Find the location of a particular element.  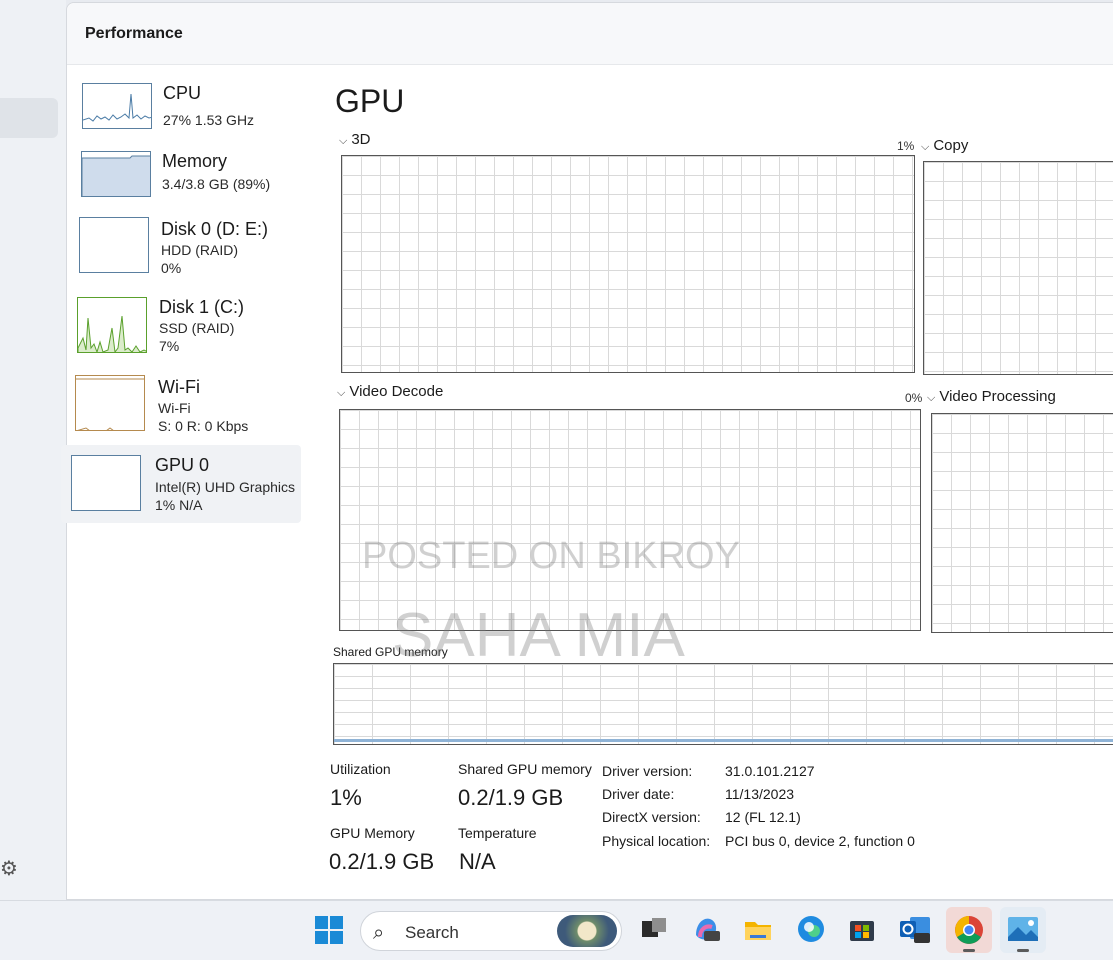

device-name: GPU 0 is located at coordinates (182, 465).